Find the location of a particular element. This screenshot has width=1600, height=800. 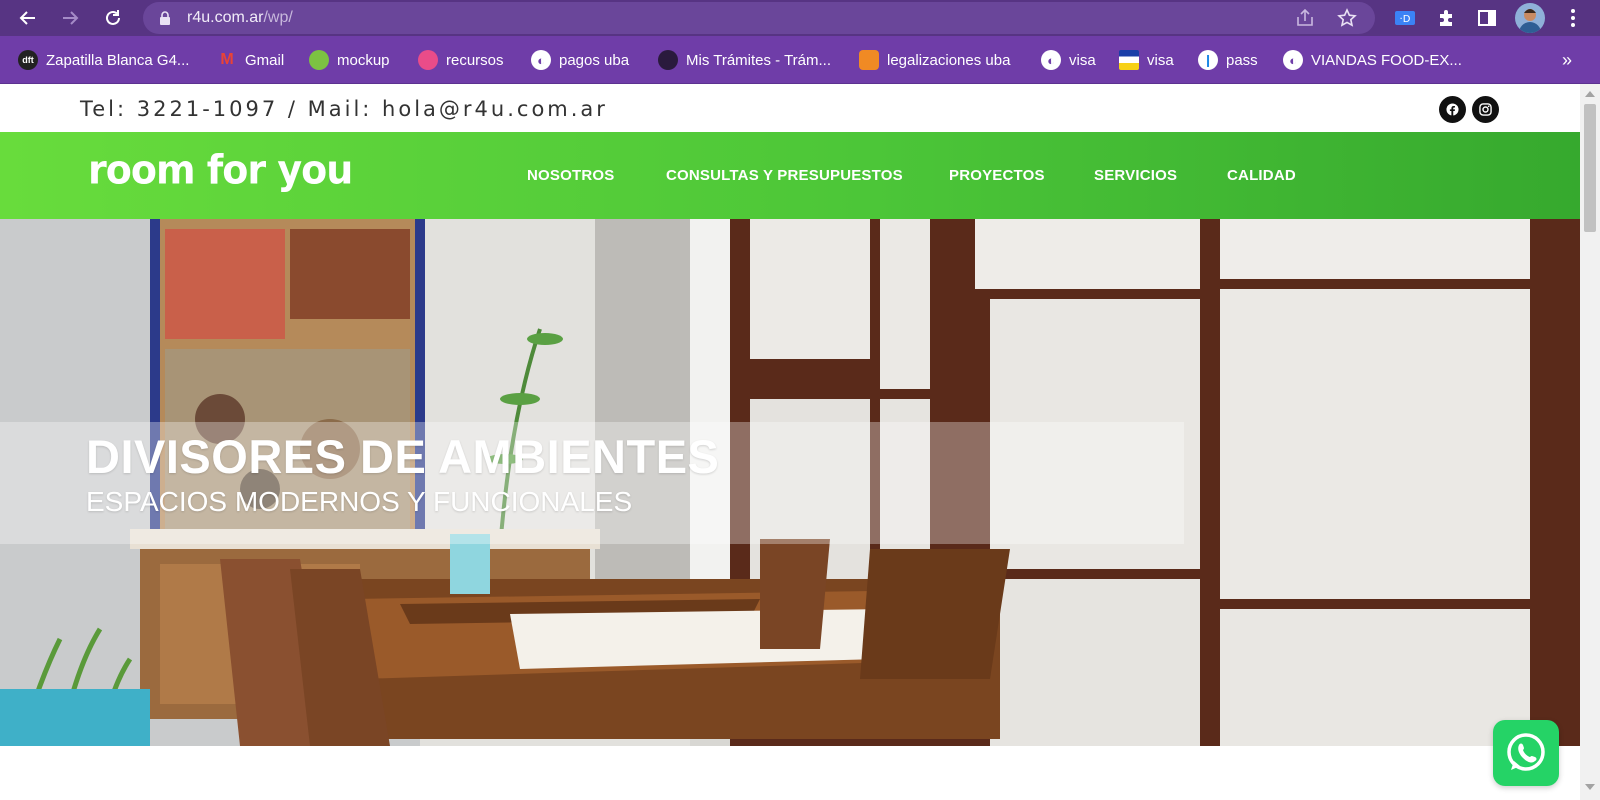

scroll-down-arrow-icon is located at coordinates (1590, 787).